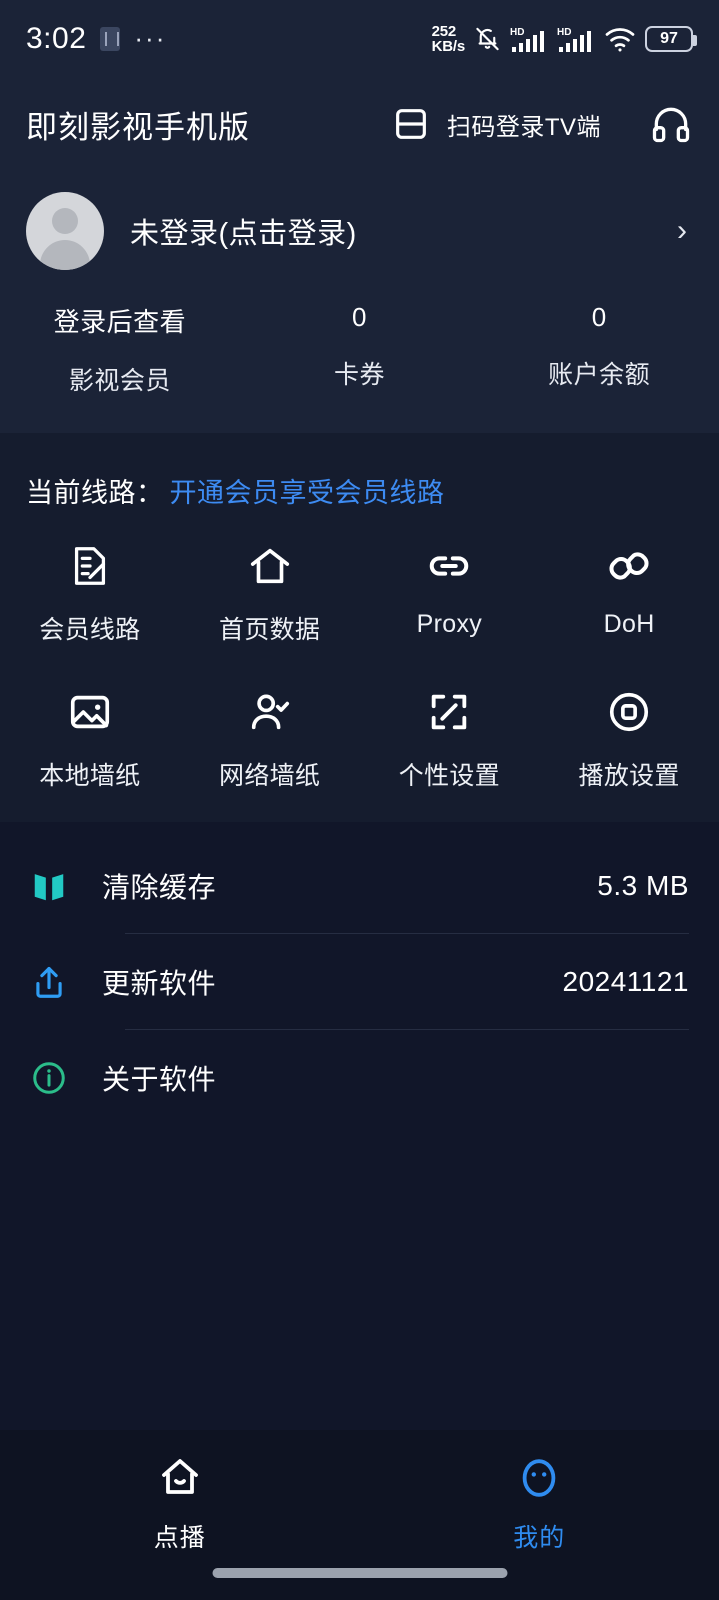  Describe the element at coordinates (307, 490) in the screenshot. I see `current-route-value: 开通会员享受会员线路` at that location.